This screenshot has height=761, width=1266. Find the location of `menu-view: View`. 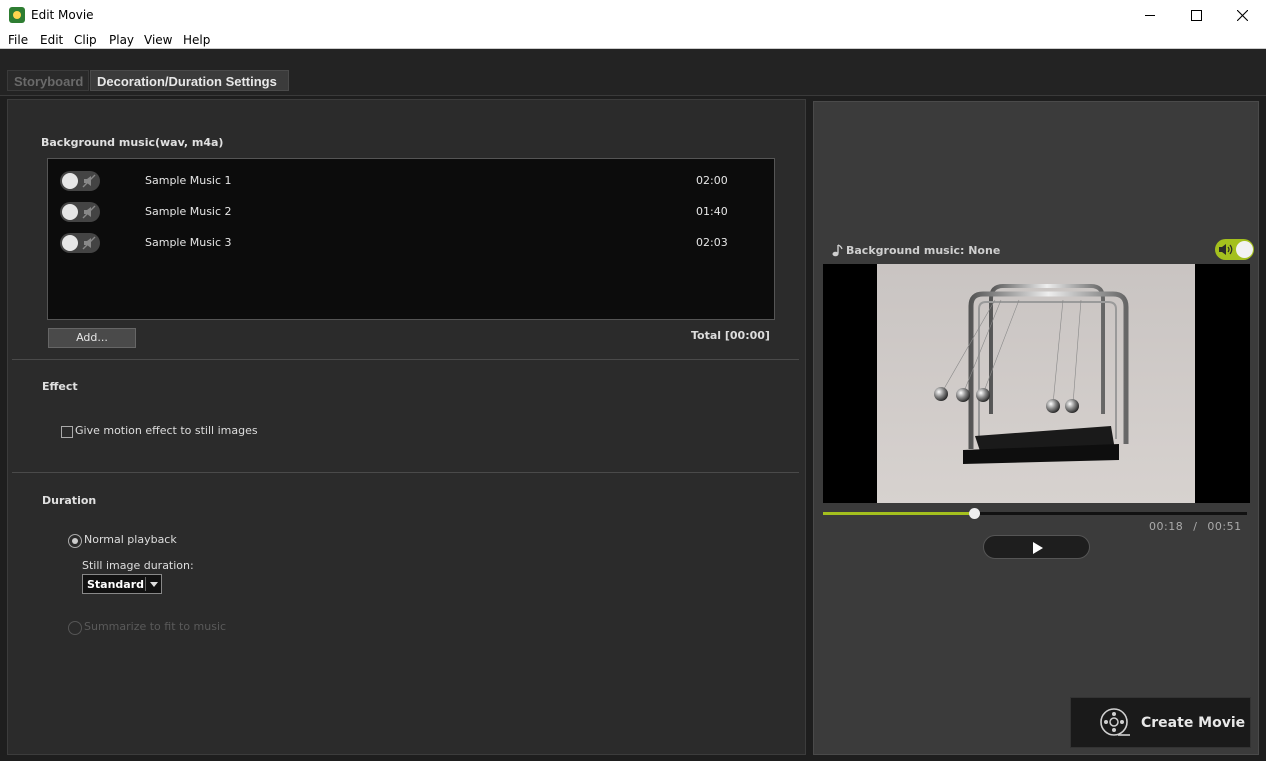

menu-view: View is located at coordinates (158, 40).